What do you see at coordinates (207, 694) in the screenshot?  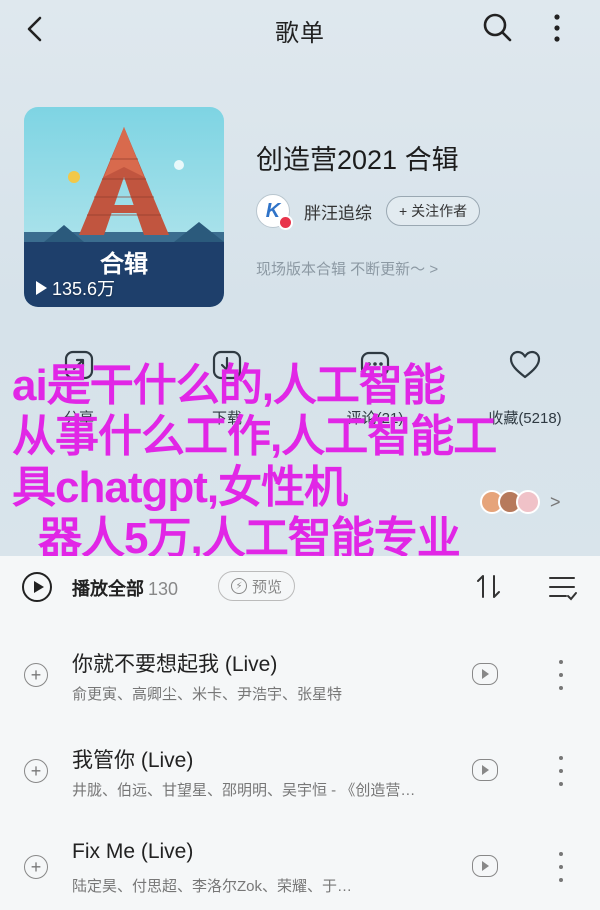 I see `song-artists: 俞更寅、高卿尘、米卡、尹浩宇、张星特` at bounding box center [207, 694].